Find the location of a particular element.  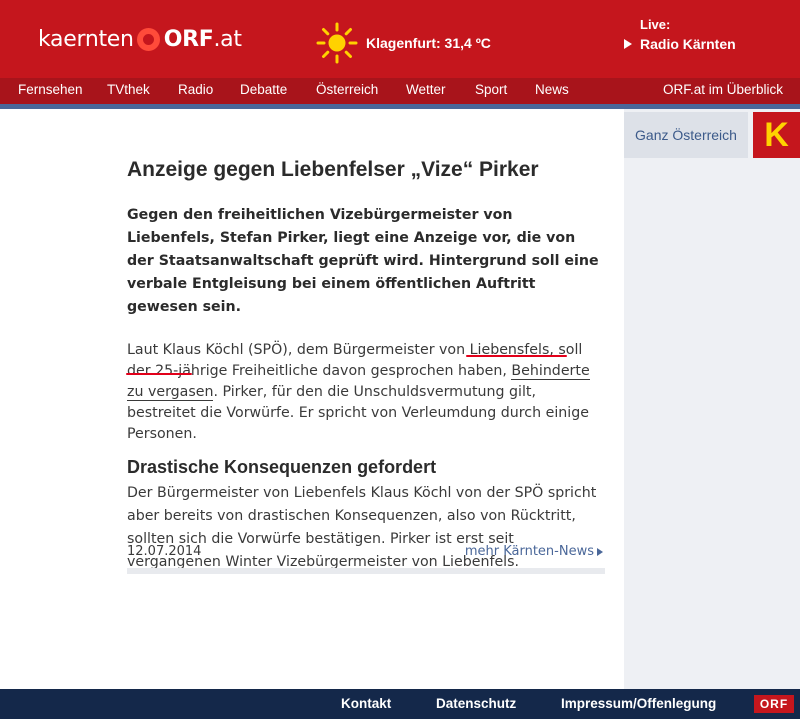

logo-brand: ORF is located at coordinates (188, 39).